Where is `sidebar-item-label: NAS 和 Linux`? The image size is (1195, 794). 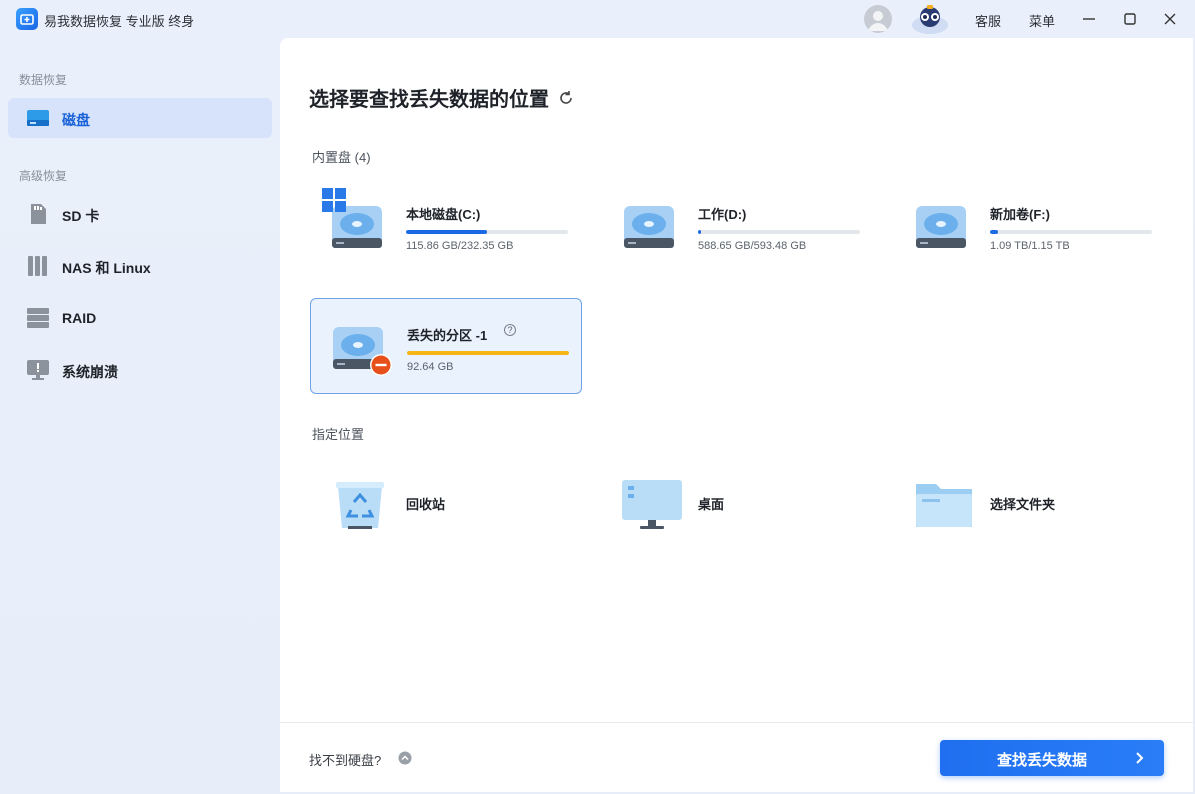
sidebar-item-label: NAS 和 Linux is located at coordinates (106, 268).